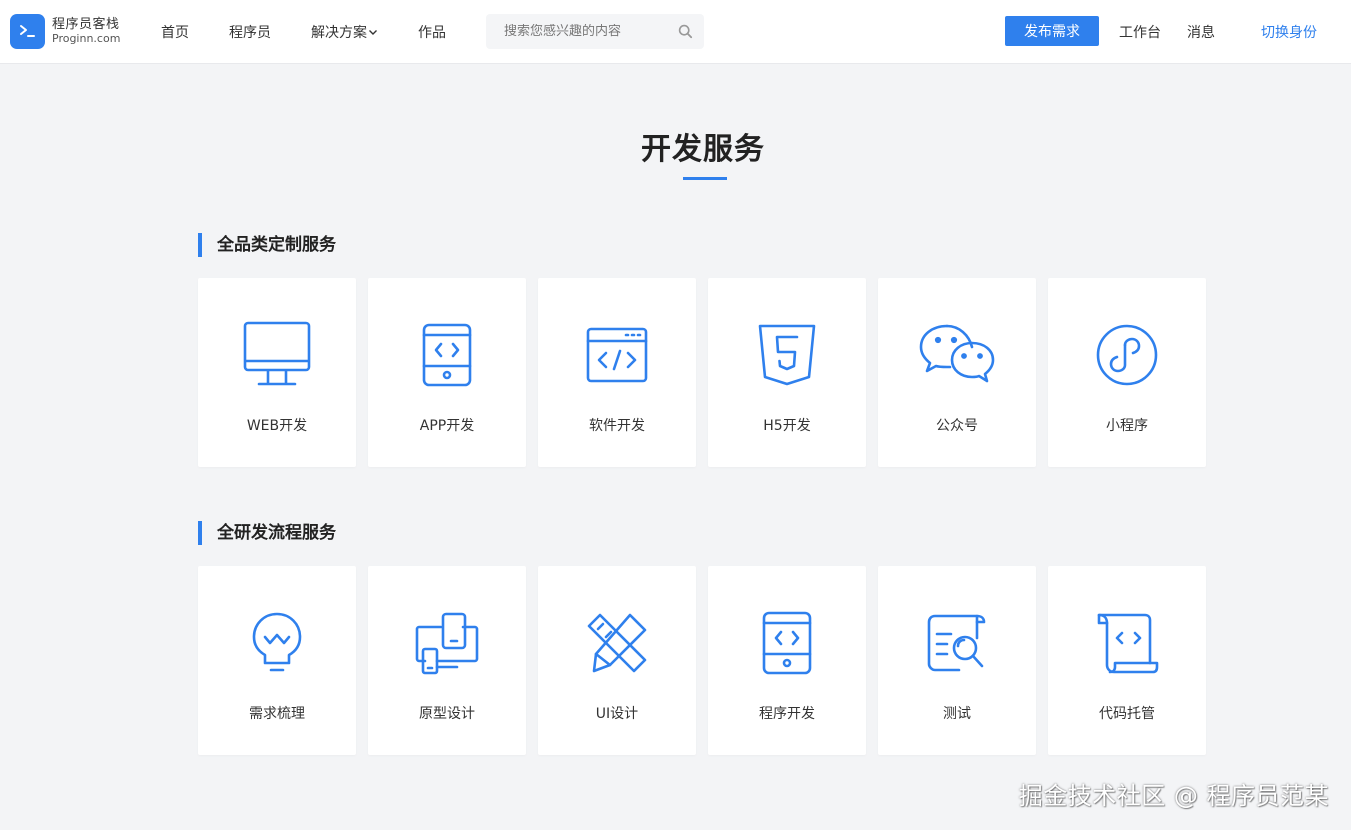 Image resolution: width=1351 pixels, height=830 pixels. I want to click on service-card-label: 小程序, so click(1127, 426).